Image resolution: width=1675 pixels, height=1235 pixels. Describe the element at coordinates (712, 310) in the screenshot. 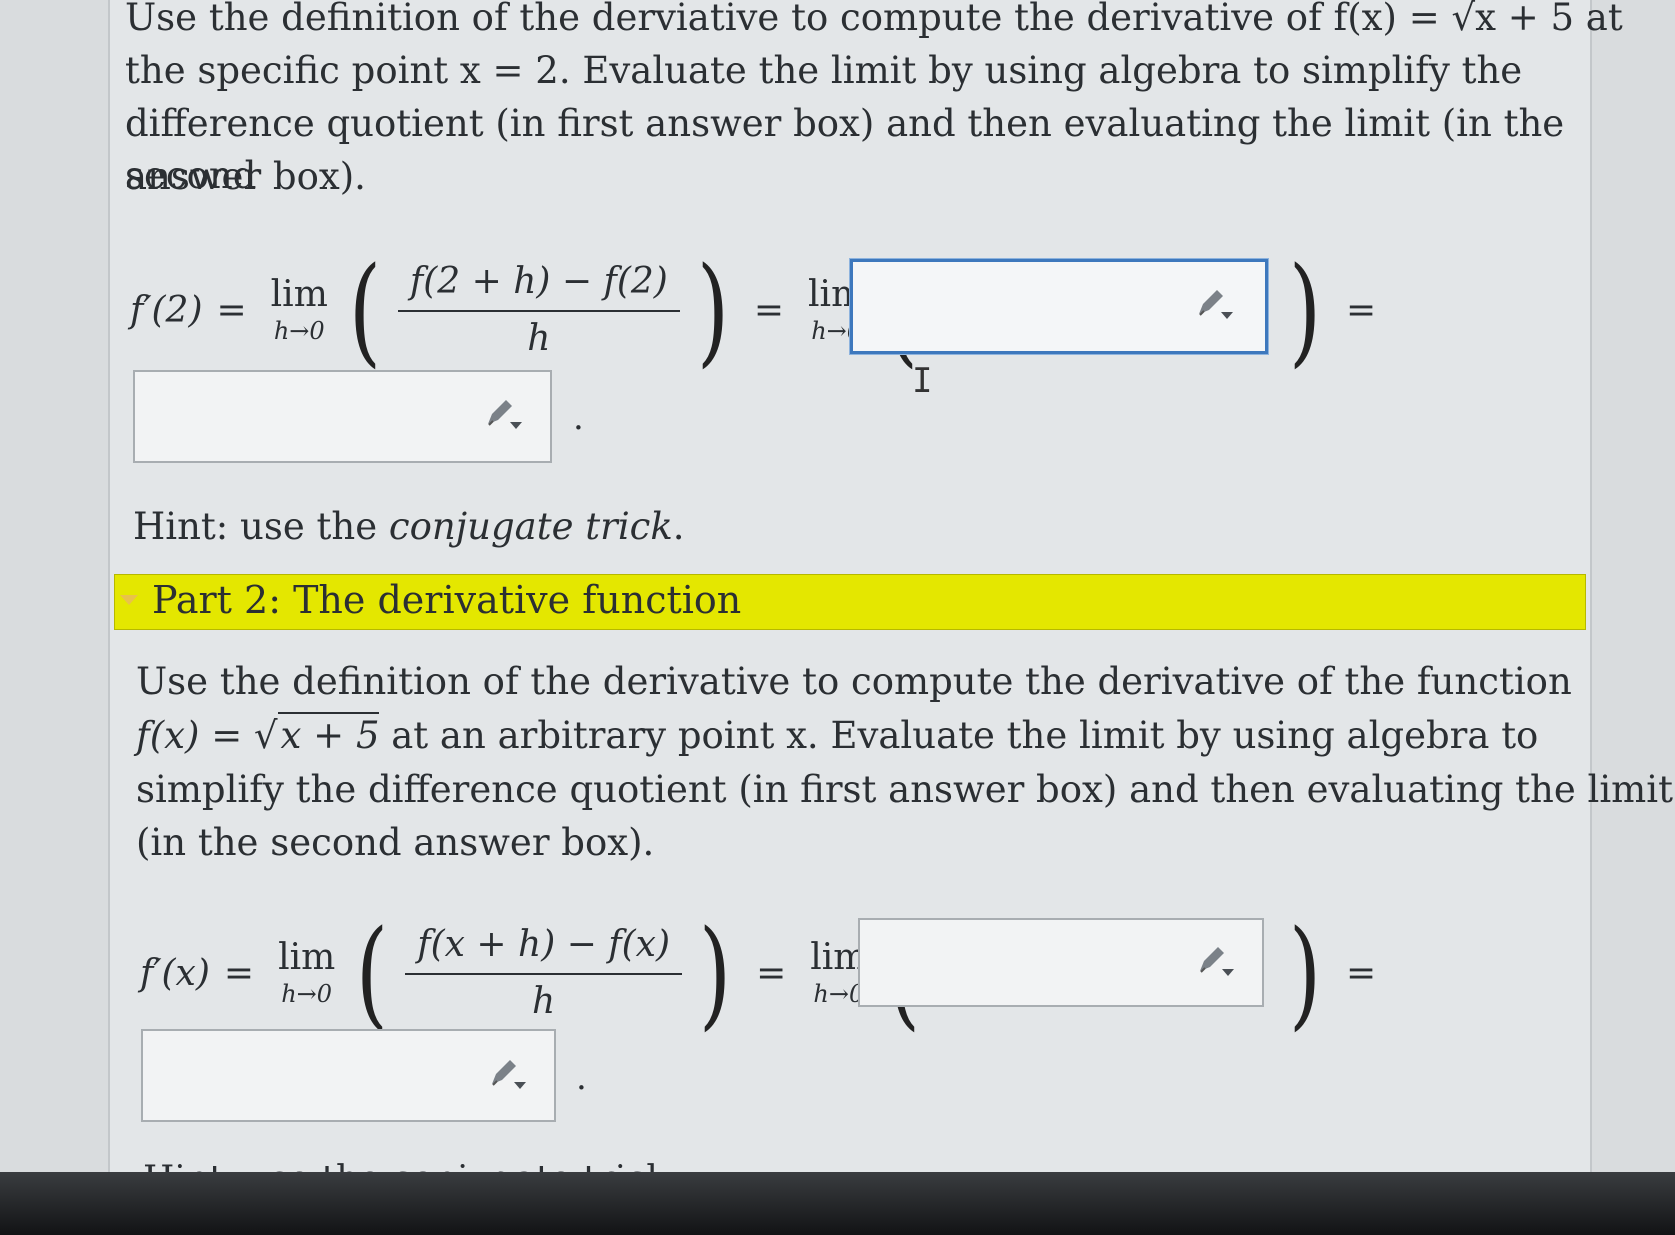

I see `part1-close-paren: )` at that location.